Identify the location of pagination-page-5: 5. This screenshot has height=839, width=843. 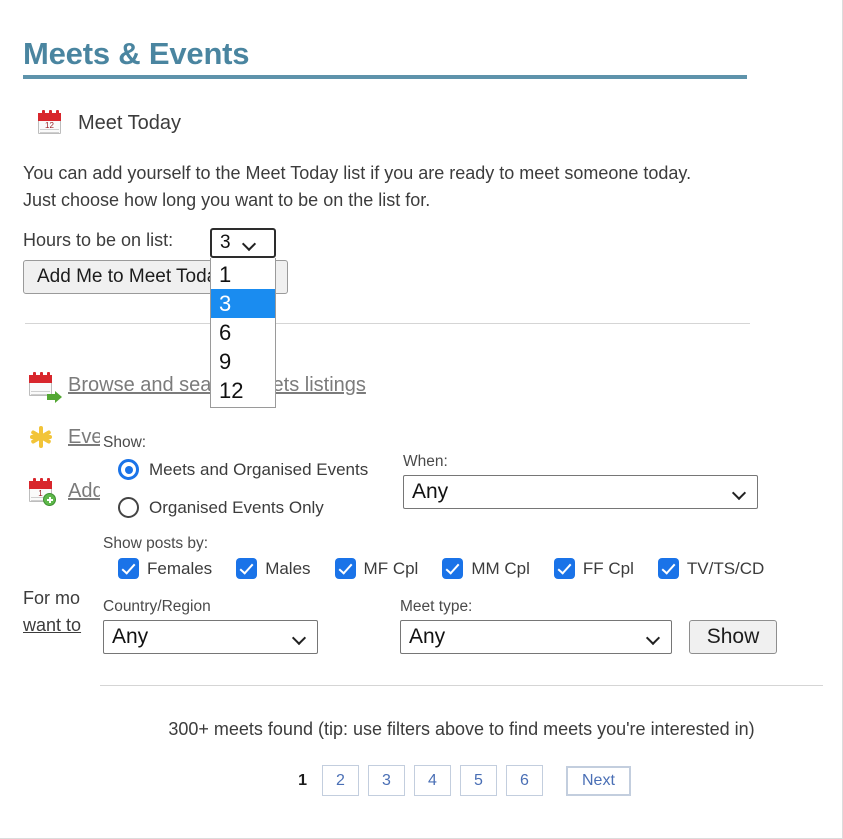
(478, 780).